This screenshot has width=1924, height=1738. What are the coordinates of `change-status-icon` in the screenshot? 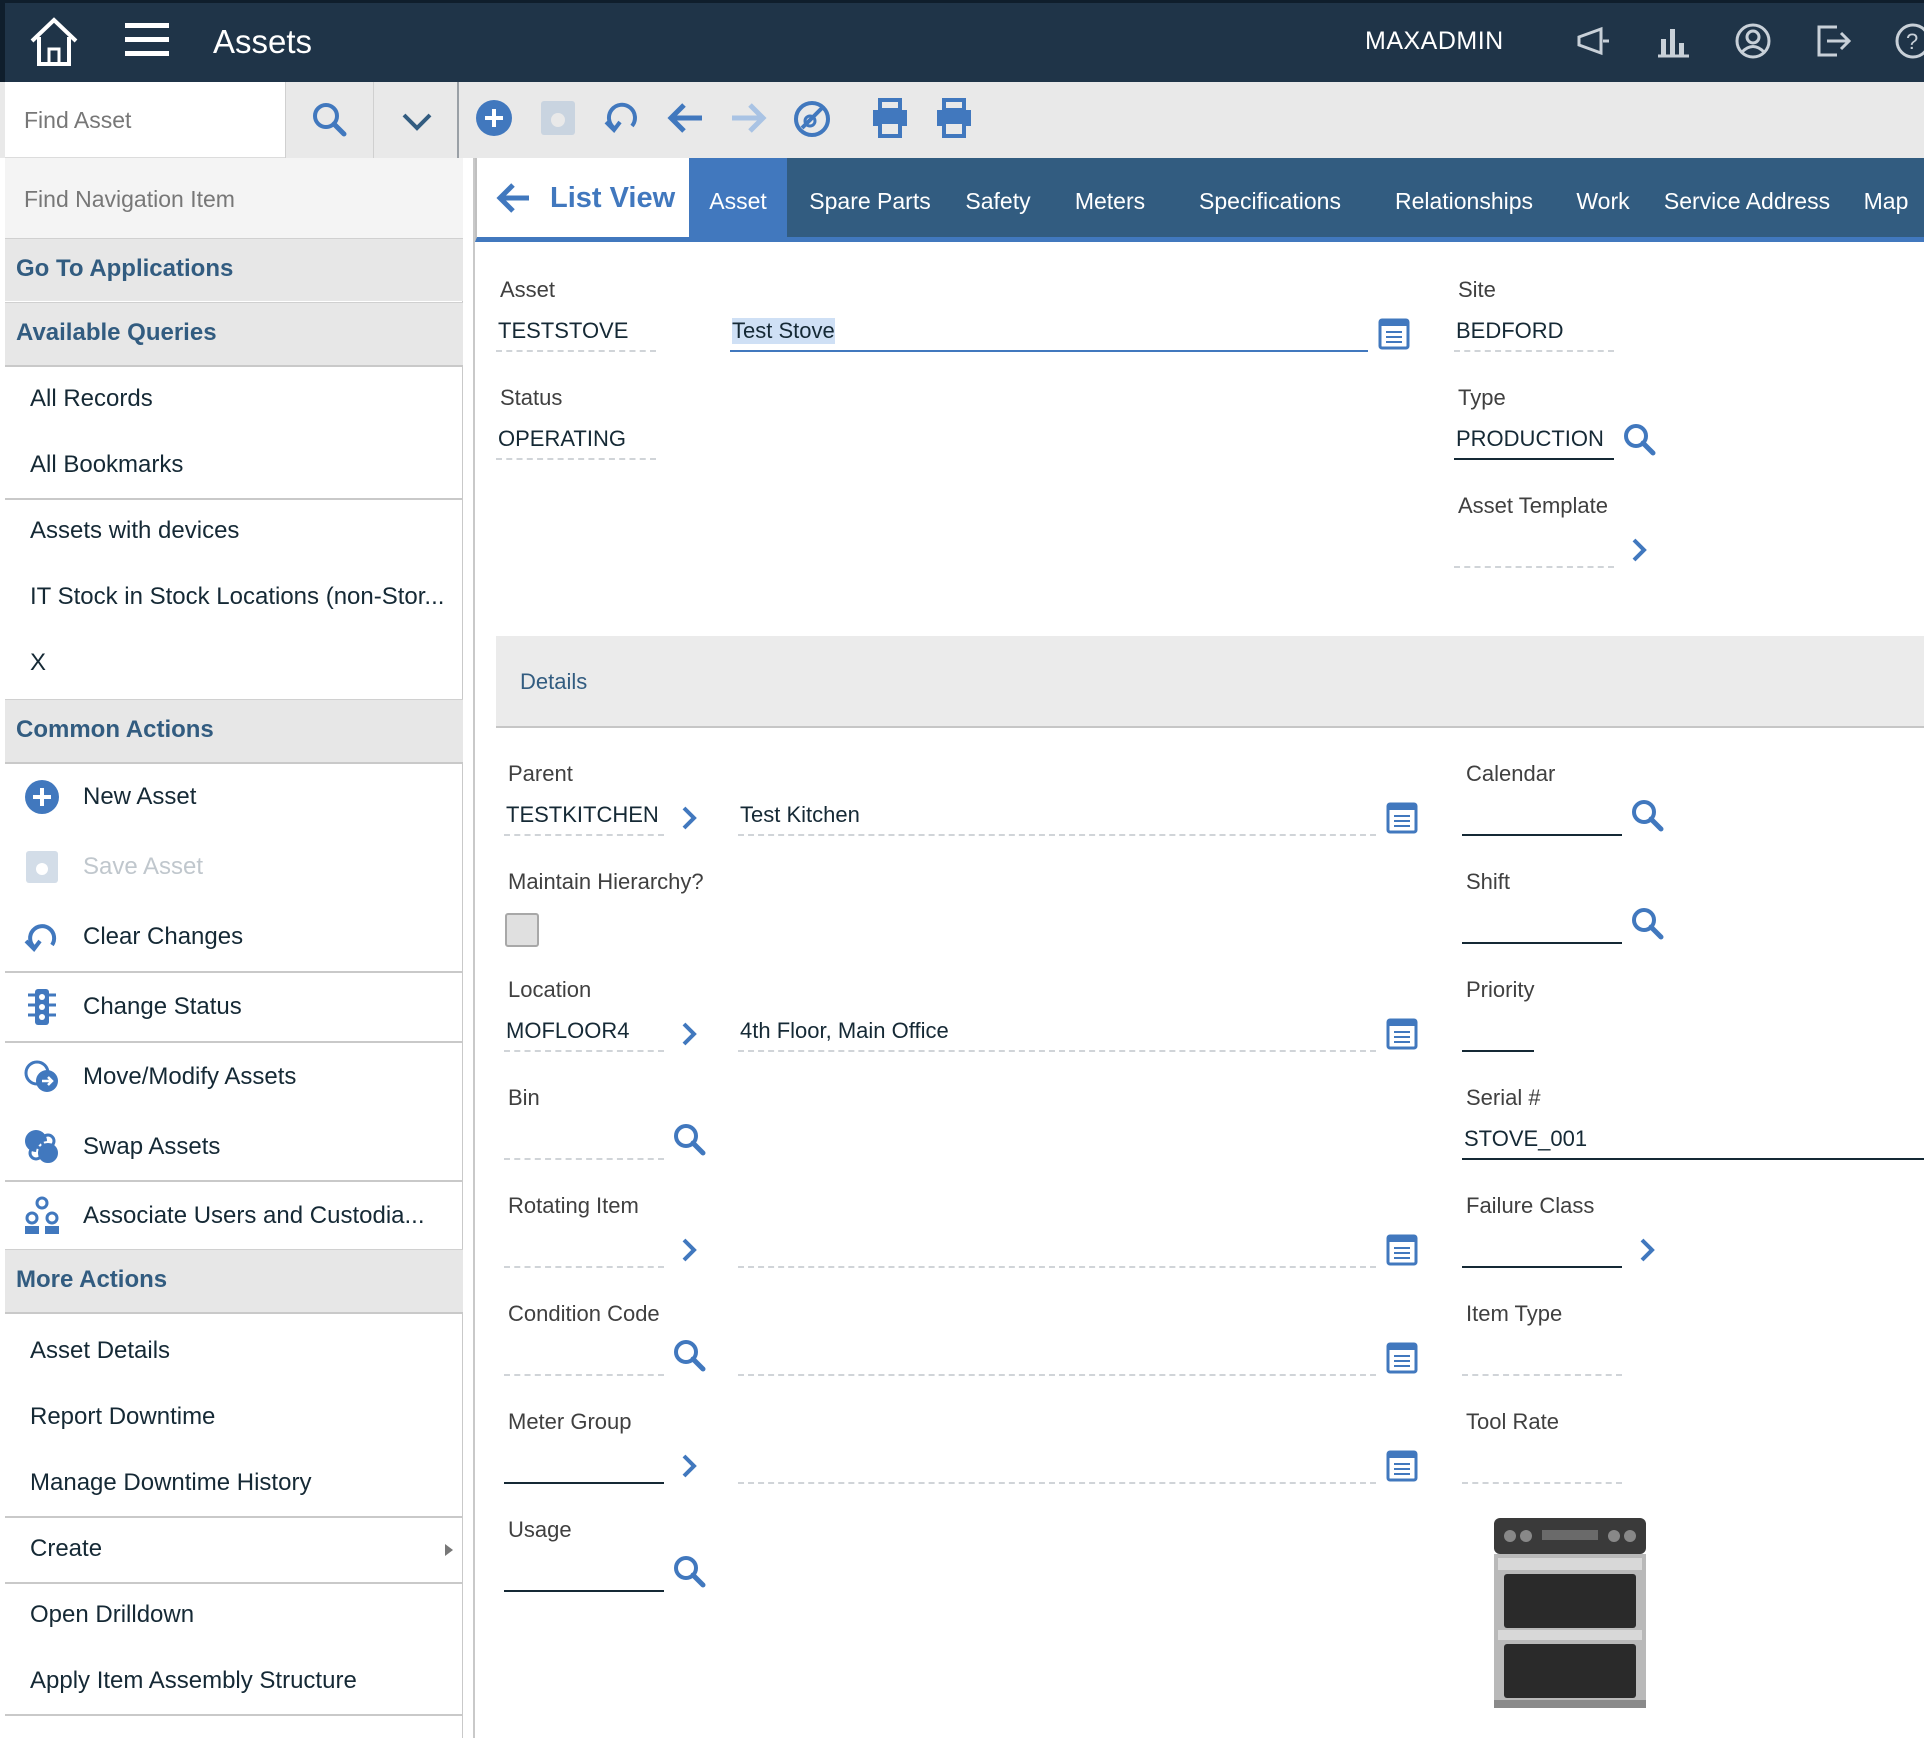 It's located at (812, 118).